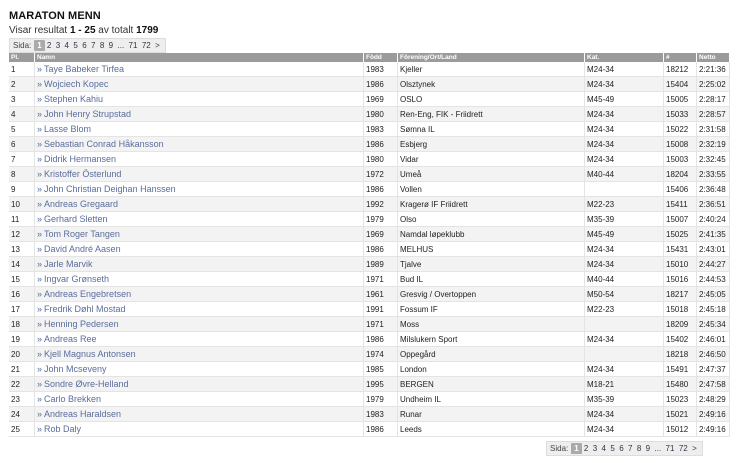 The height and width of the screenshot is (463, 738). Describe the element at coordinates (680, 384) in the screenshot. I see `cell-nr: 15480` at that location.